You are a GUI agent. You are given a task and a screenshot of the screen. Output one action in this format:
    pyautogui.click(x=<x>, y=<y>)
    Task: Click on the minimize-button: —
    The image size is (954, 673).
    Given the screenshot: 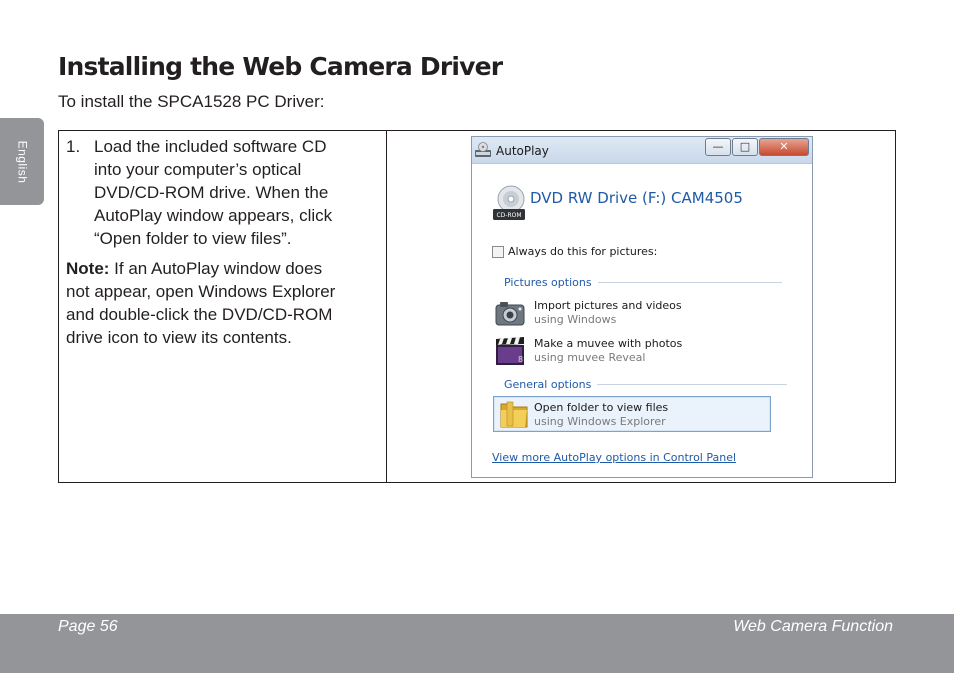 What is the action you would take?
    pyautogui.click(x=718, y=147)
    